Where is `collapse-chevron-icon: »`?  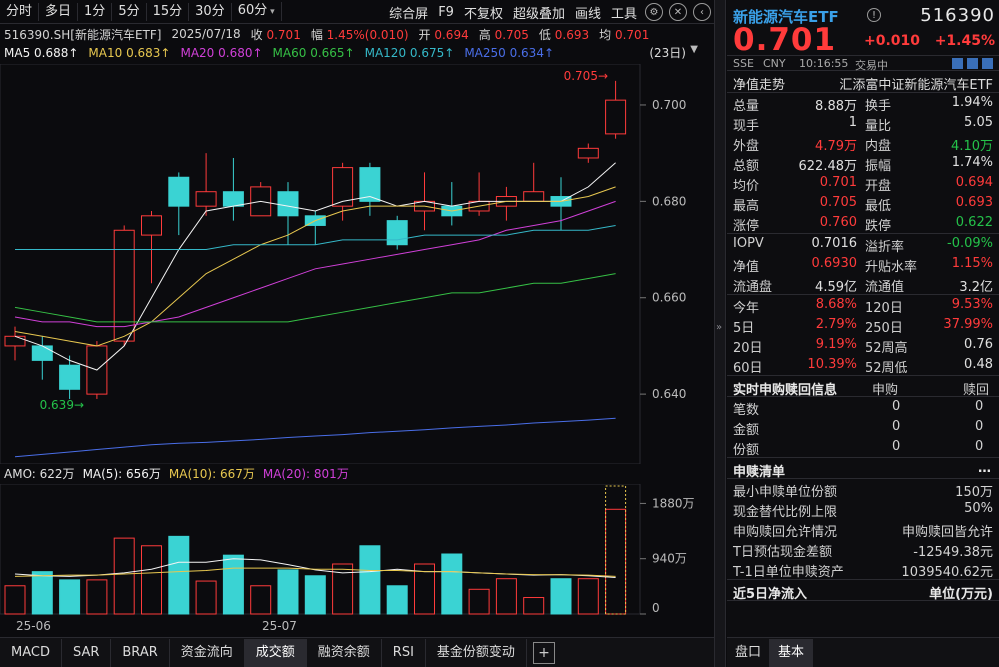 collapse-chevron-icon: » is located at coordinates (719, 327).